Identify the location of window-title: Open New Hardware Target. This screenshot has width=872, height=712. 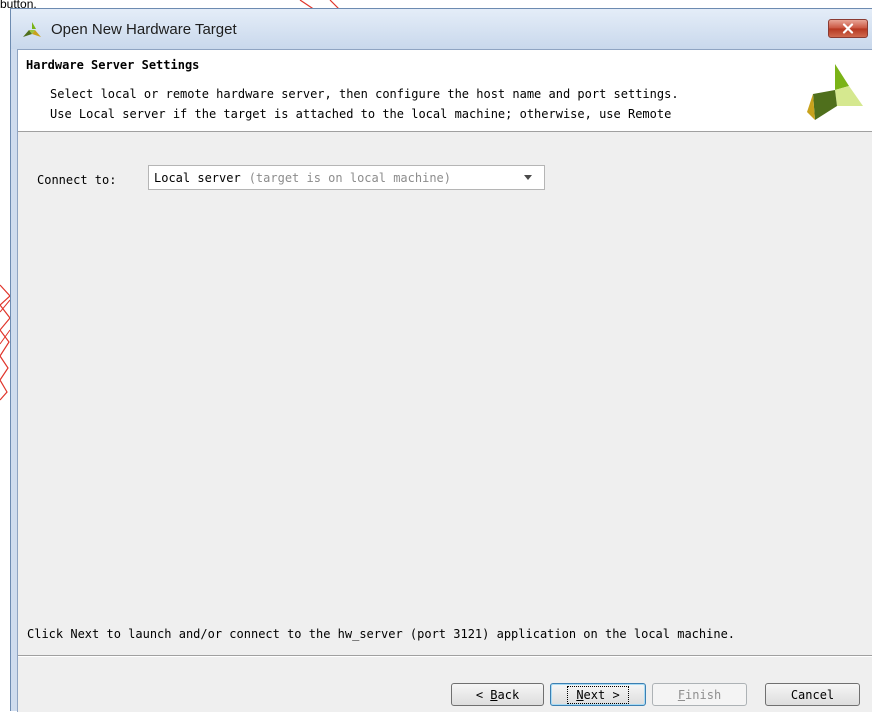
(144, 29).